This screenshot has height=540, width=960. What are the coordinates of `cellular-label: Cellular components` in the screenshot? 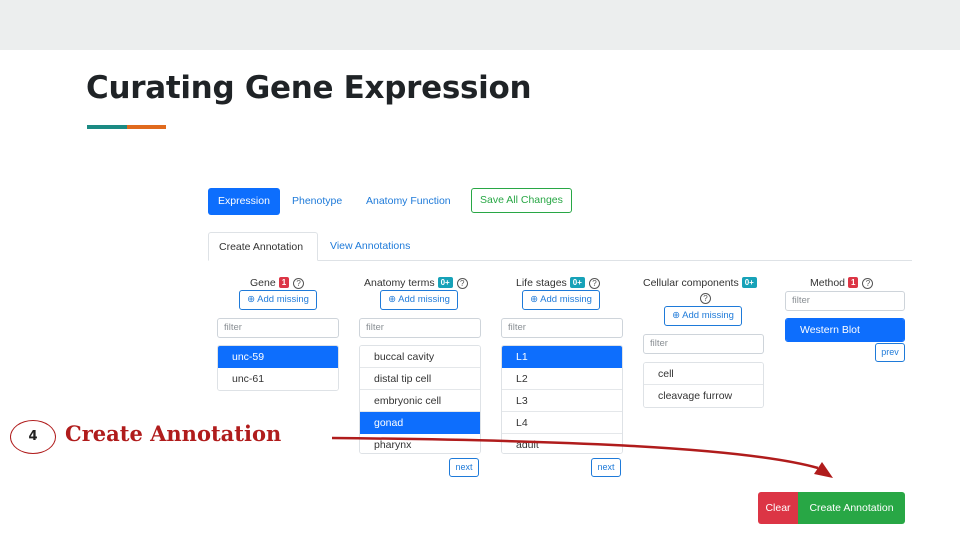 It's located at (691, 283).